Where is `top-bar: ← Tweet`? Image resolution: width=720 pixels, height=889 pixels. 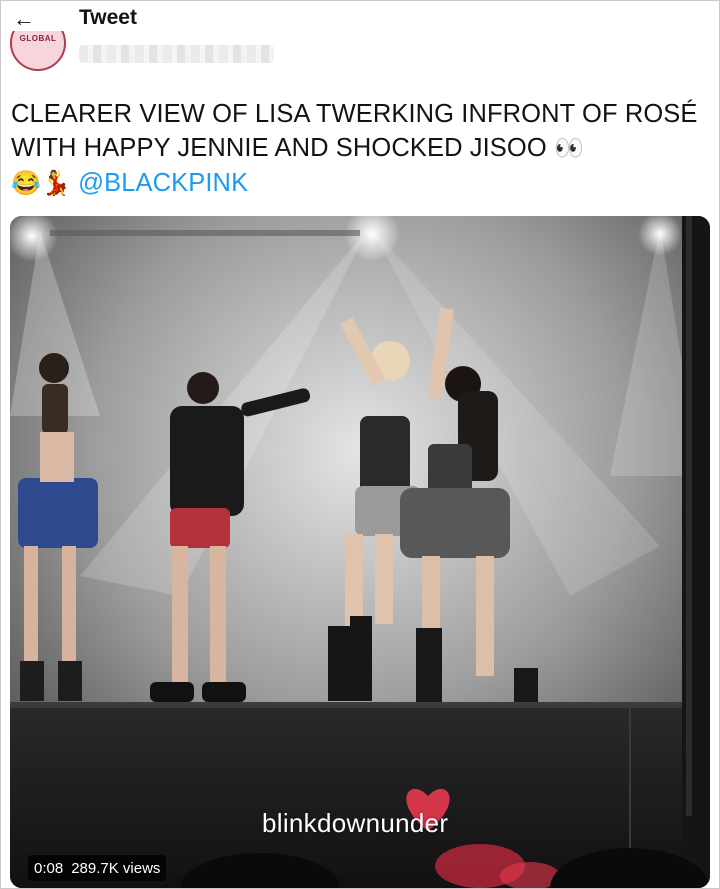 top-bar: ← Tweet is located at coordinates (360, 20).